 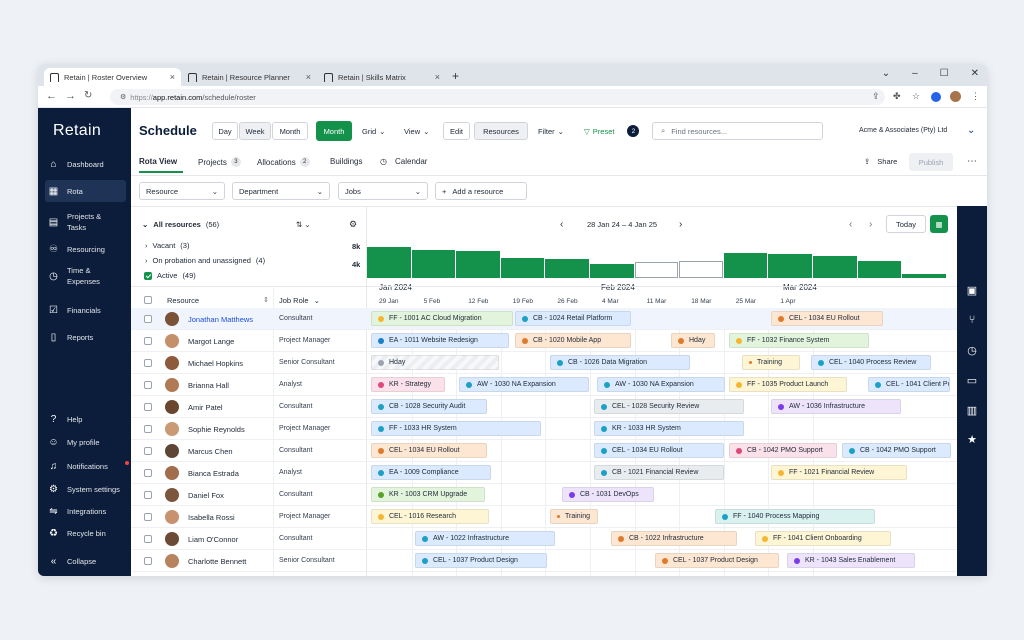 I want to click on sort-icon: ⇕, so click(x=266, y=300).